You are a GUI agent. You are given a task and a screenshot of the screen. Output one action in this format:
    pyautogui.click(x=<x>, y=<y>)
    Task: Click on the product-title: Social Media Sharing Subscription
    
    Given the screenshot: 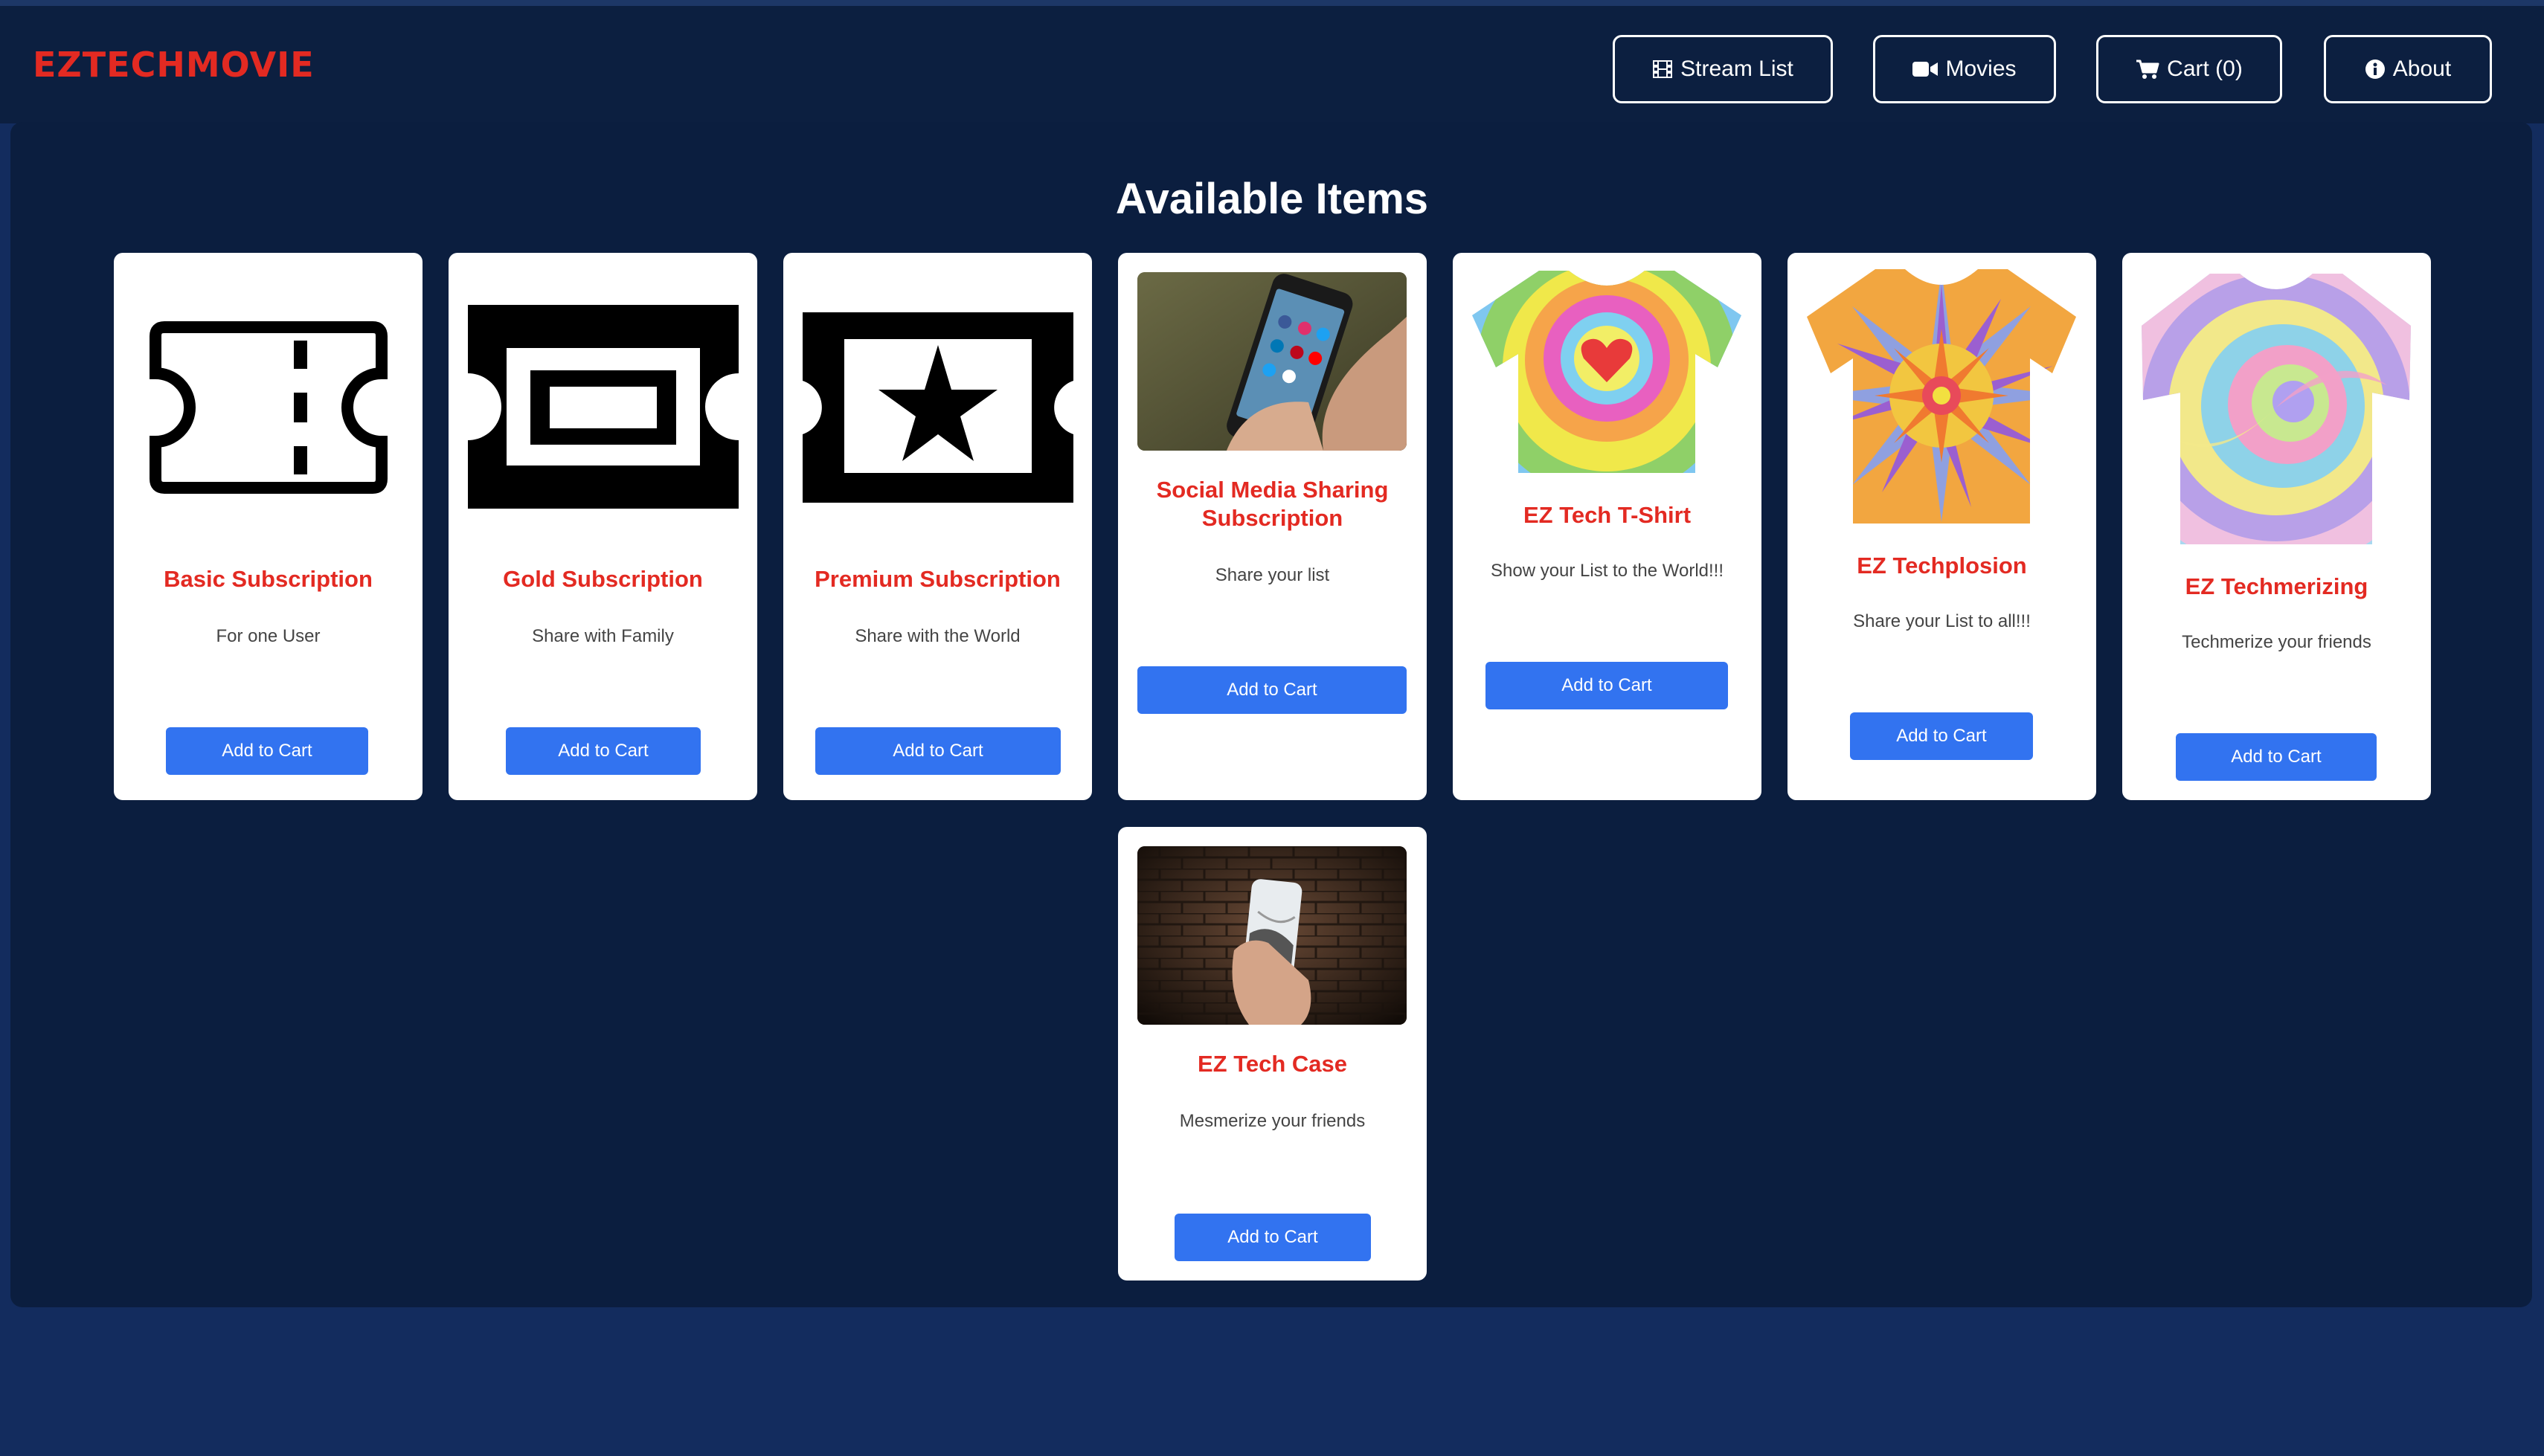 What is the action you would take?
    pyautogui.click(x=1272, y=504)
    